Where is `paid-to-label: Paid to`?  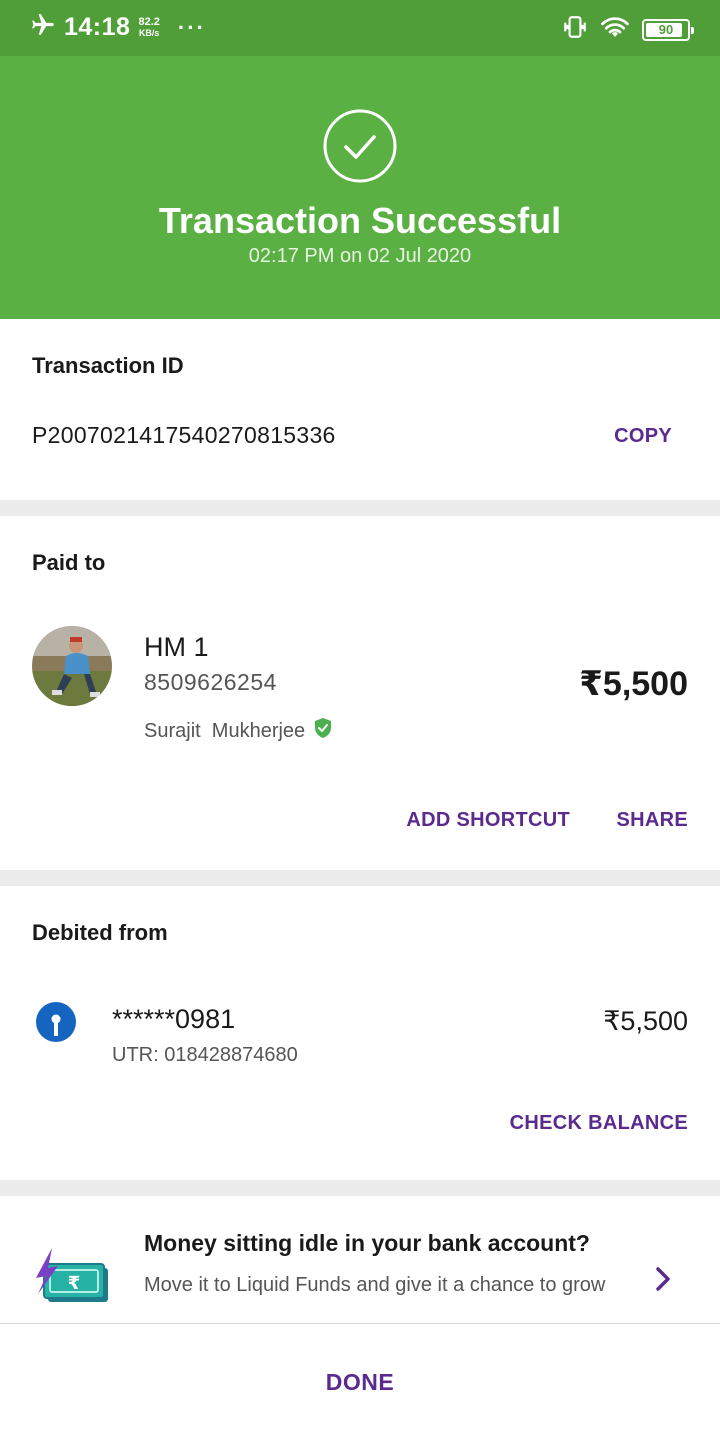 paid-to-label: Paid to is located at coordinates (69, 562).